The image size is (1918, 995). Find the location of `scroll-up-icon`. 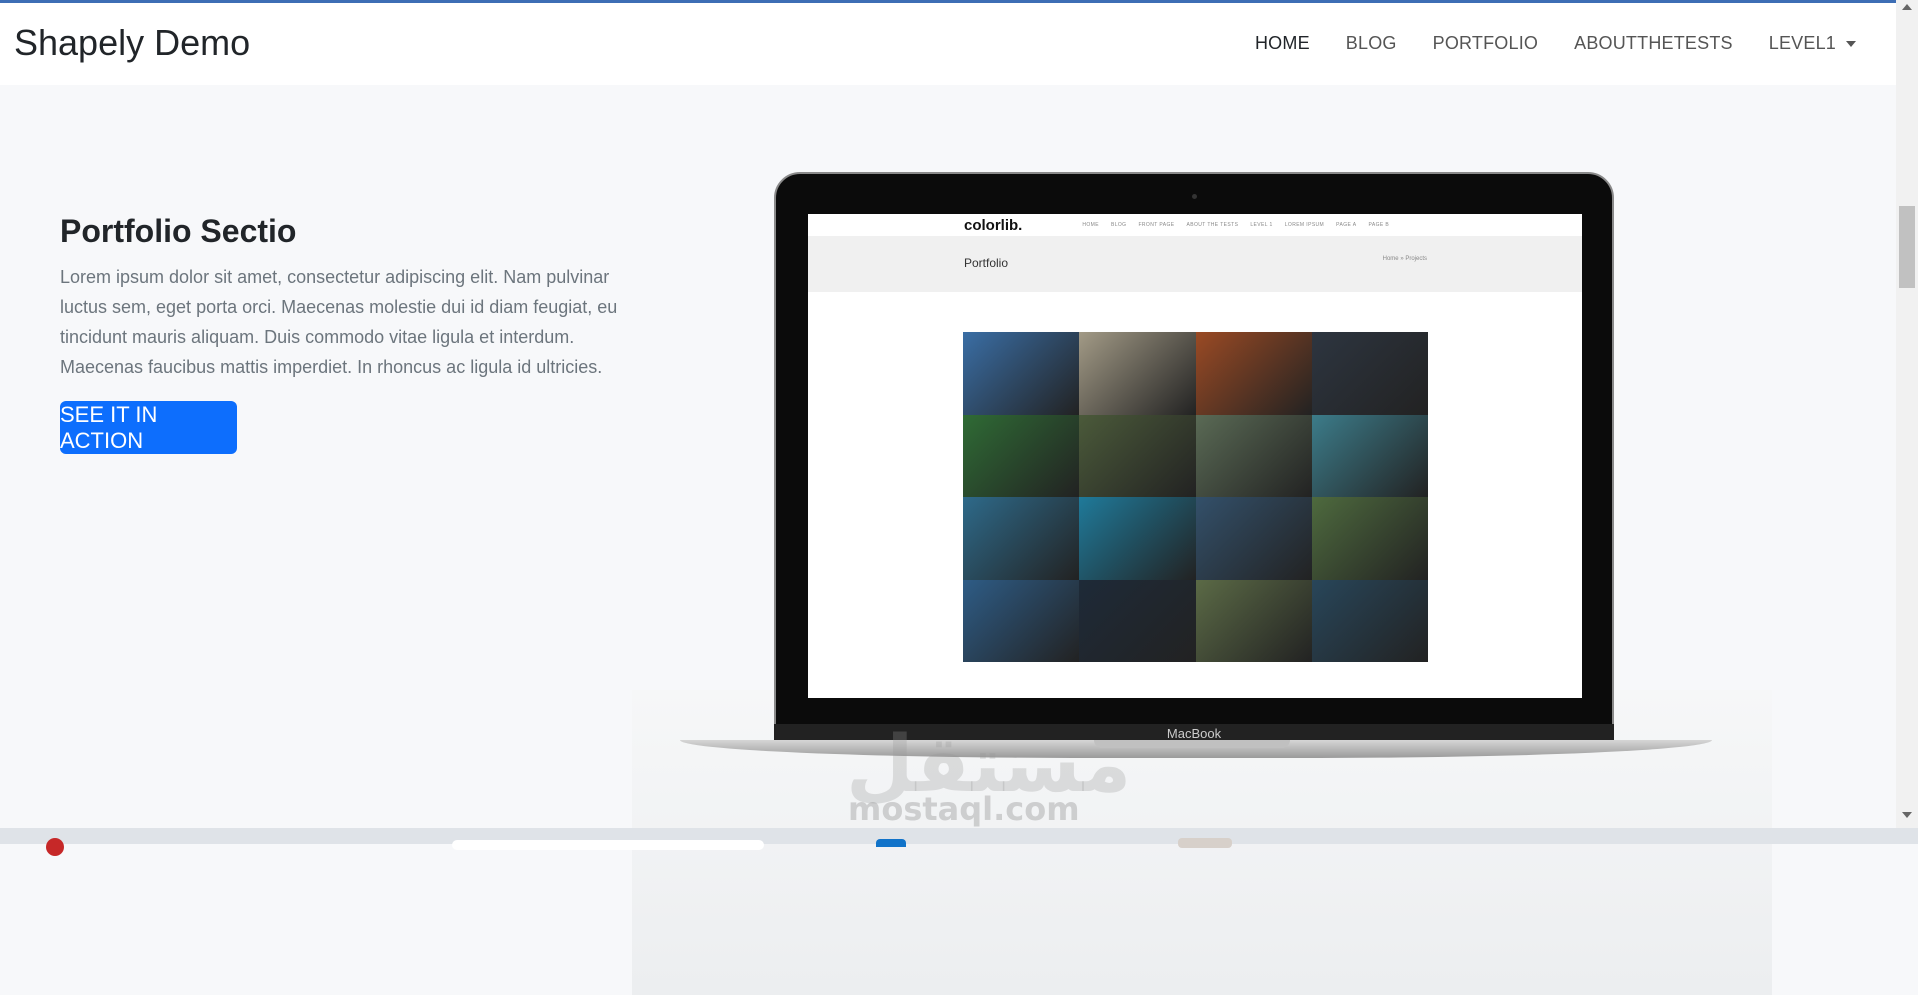

scroll-up-icon is located at coordinates (1907, 7).